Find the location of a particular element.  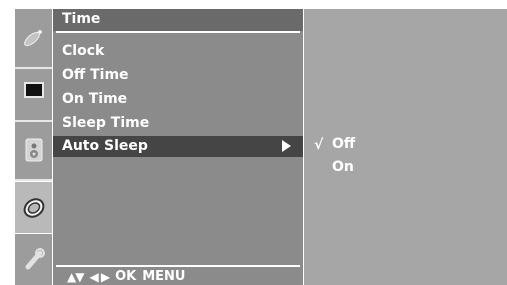

satellite-dish-icon is located at coordinates (33, 38).